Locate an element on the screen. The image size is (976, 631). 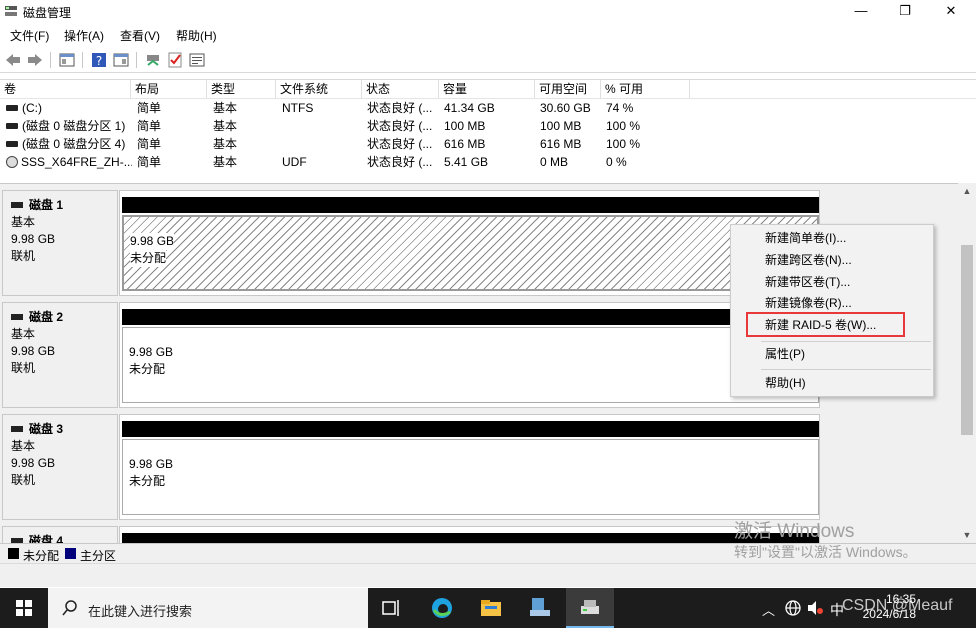
menu-help: 帮助(H) is located at coordinates (196, 35).